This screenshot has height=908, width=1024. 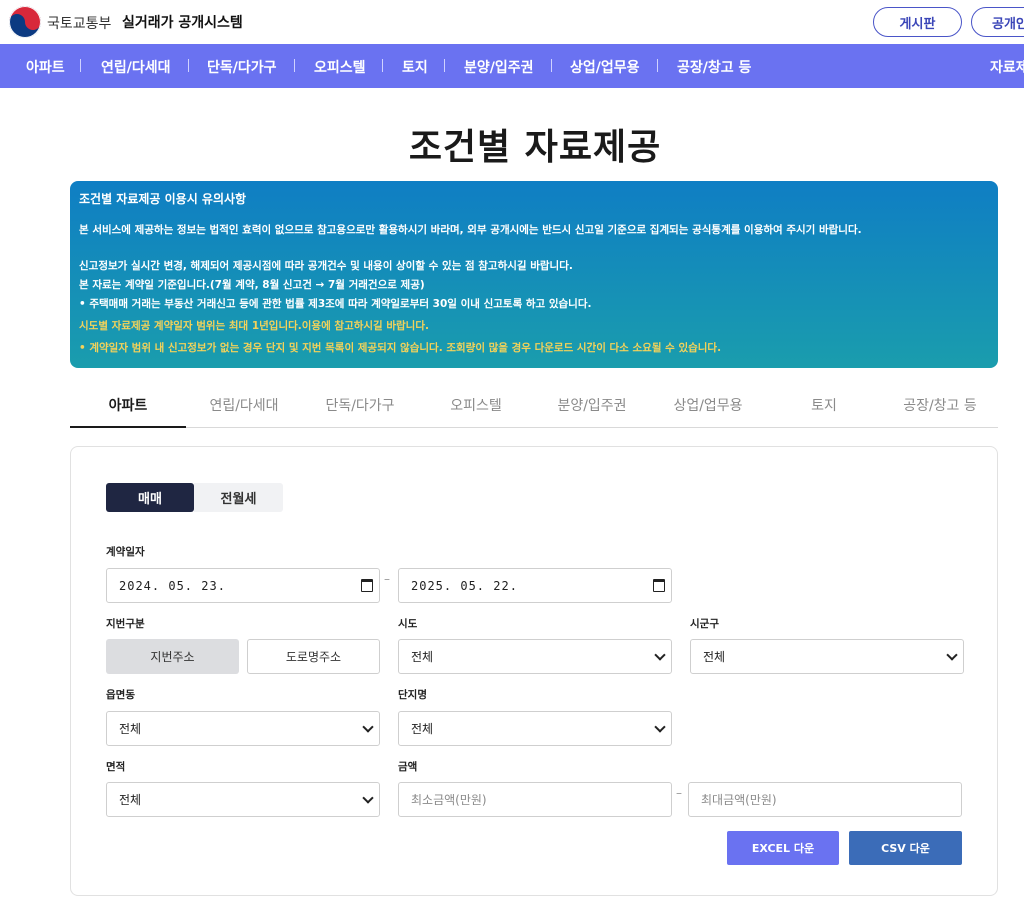 What do you see at coordinates (783, 848) in the screenshot?
I see `excel-download-button: EXCEL 다운` at bounding box center [783, 848].